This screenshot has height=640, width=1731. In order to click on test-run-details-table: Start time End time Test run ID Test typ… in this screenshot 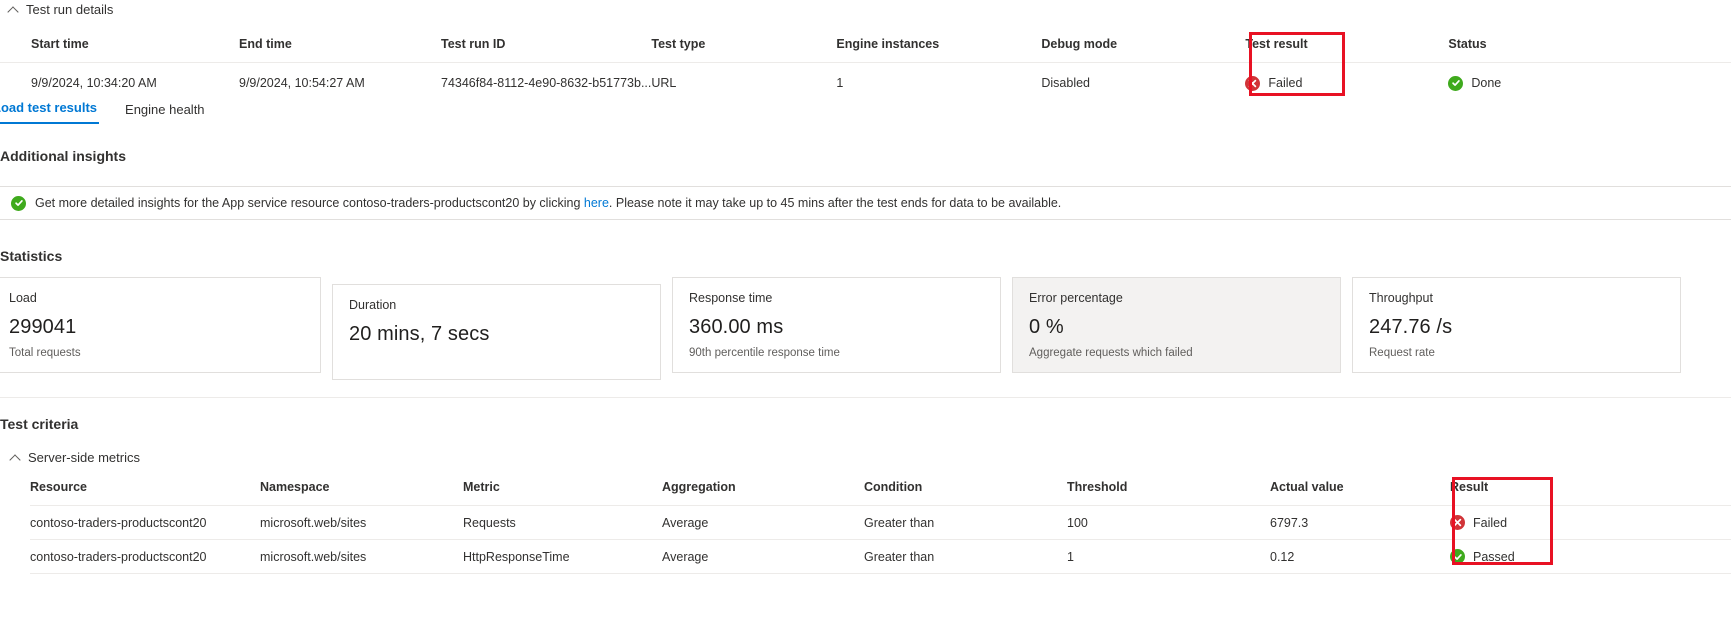, I will do `click(865, 68)`.